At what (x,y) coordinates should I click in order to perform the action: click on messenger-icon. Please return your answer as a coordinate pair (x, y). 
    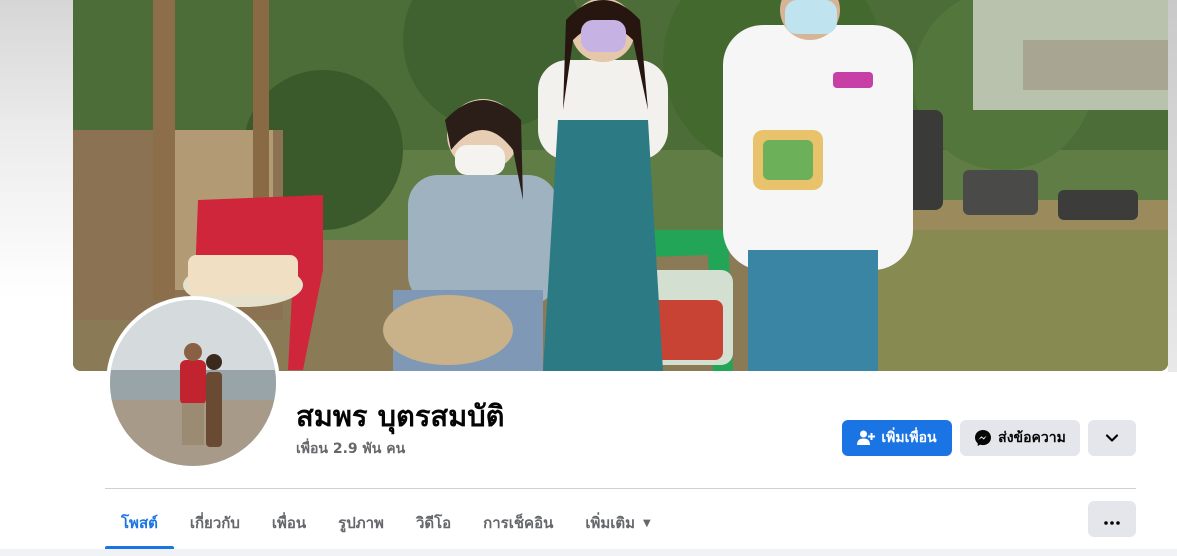
    Looking at the image, I should click on (983, 438).